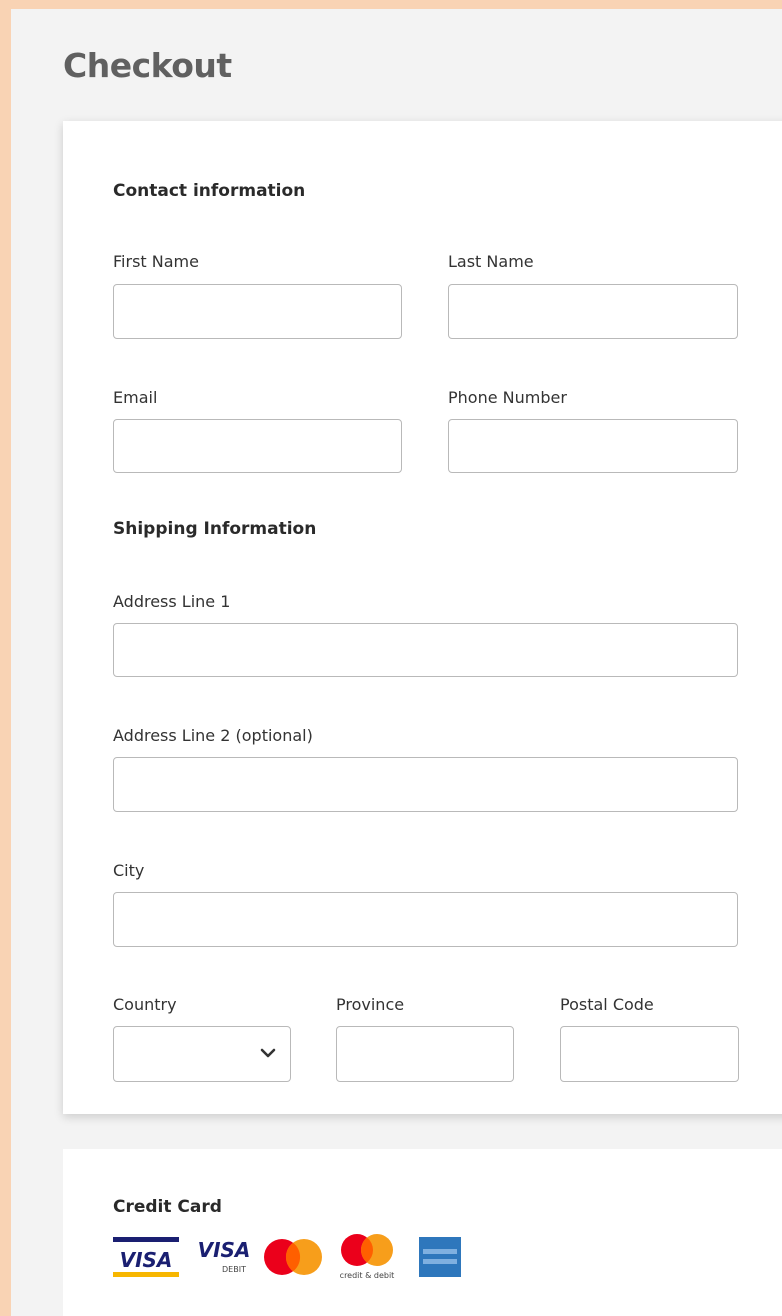 The height and width of the screenshot is (1316, 782). I want to click on mastercard-debit-logo: credit & debit, so click(367, 1257).